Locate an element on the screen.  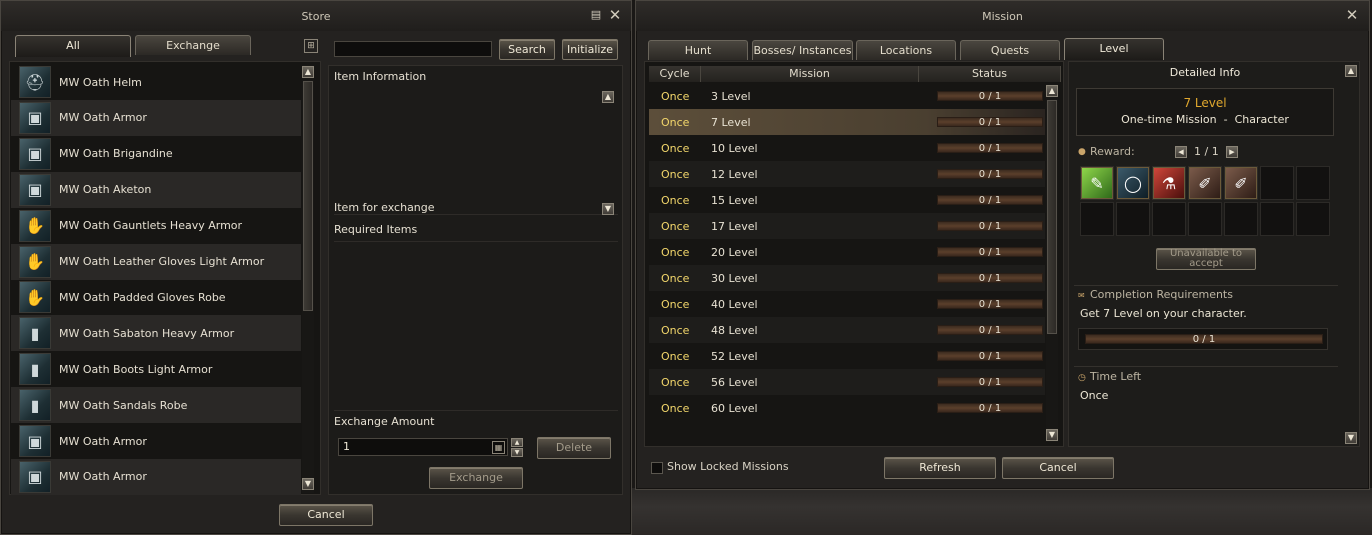
potion-icon: ⚗ is located at coordinates (1169, 183).